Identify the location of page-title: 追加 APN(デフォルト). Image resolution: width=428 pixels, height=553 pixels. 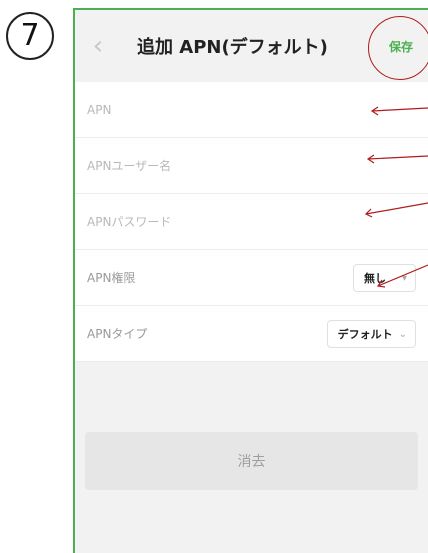
(232, 47).